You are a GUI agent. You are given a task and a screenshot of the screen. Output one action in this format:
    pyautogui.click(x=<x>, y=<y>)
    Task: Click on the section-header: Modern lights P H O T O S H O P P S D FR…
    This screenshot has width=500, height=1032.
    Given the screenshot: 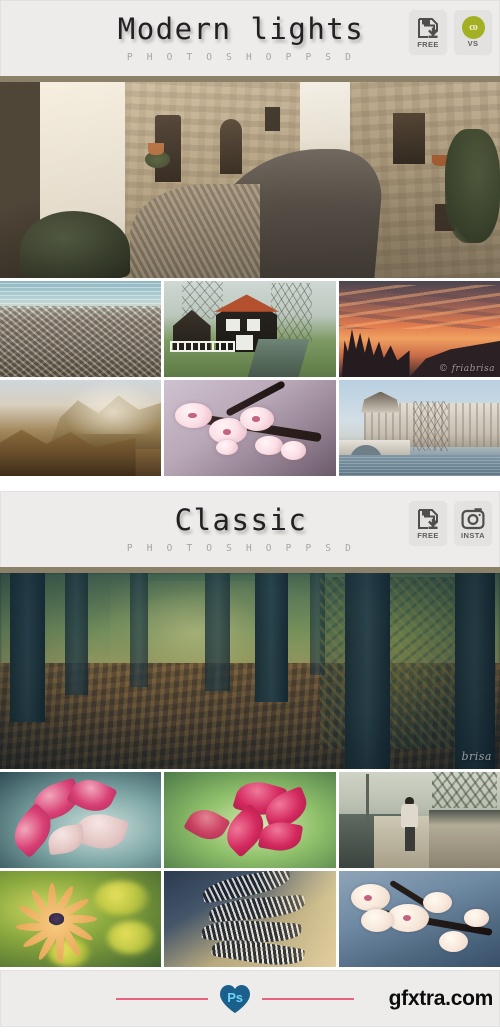 What is the action you would take?
    pyautogui.click(x=250, y=38)
    